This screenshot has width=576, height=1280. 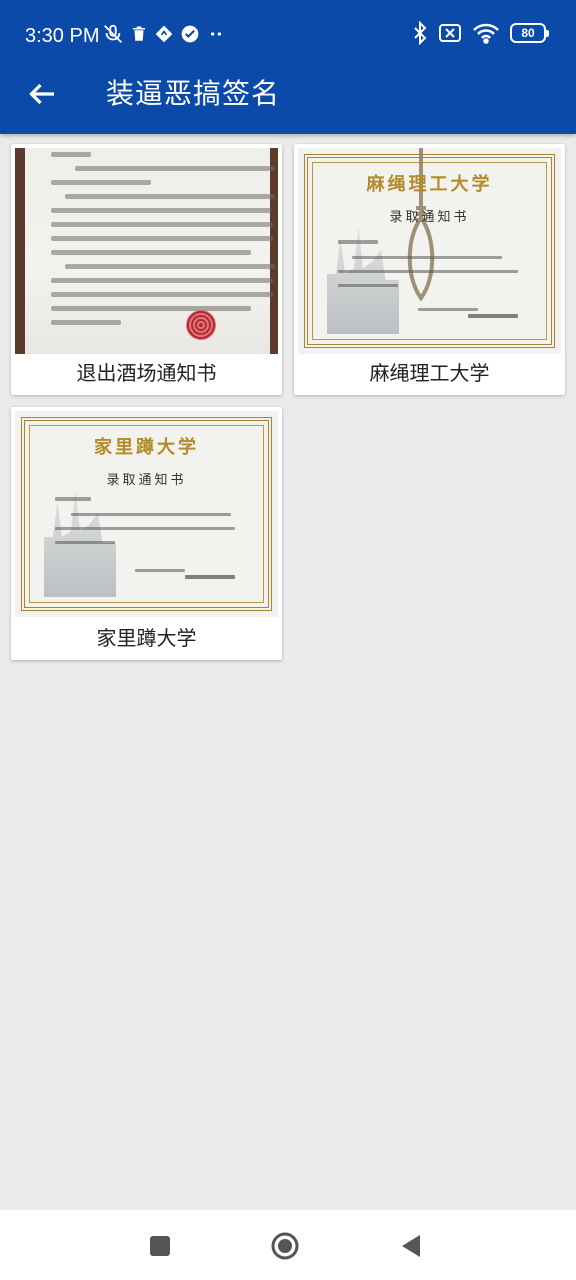 I want to click on home-button, so click(x=285, y=1246).